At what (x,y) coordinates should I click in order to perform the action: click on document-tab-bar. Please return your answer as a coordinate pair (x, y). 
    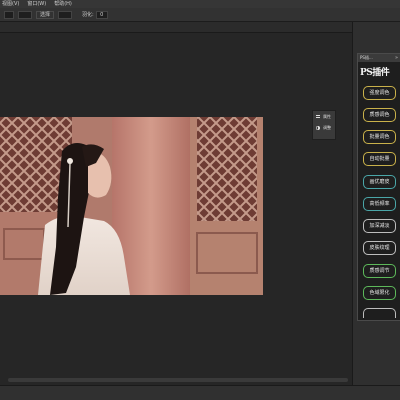
    Looking at the image, I should click on (176, 27).